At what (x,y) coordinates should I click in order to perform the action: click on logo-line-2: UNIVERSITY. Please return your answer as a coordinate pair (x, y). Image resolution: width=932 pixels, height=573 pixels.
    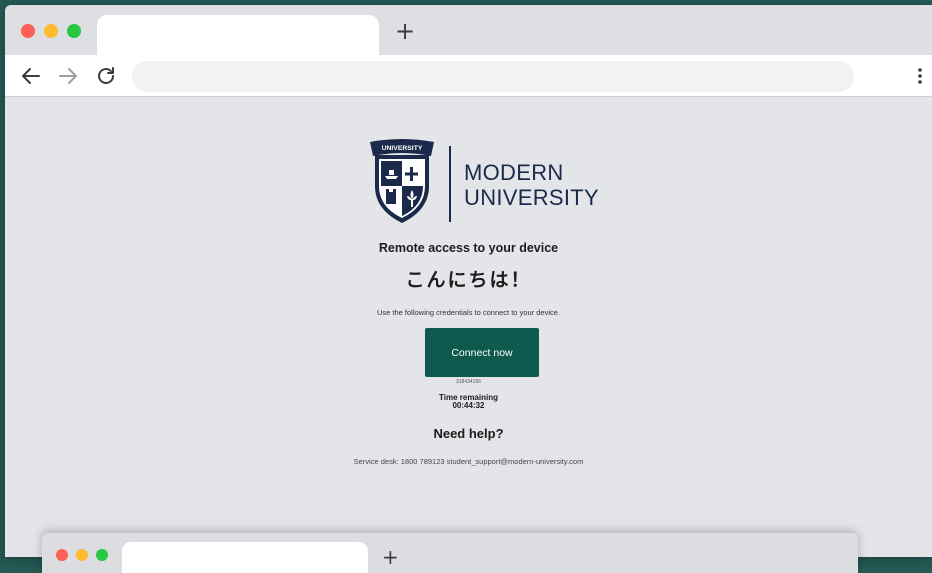
    Looking at the image, I should click on (532, 197).